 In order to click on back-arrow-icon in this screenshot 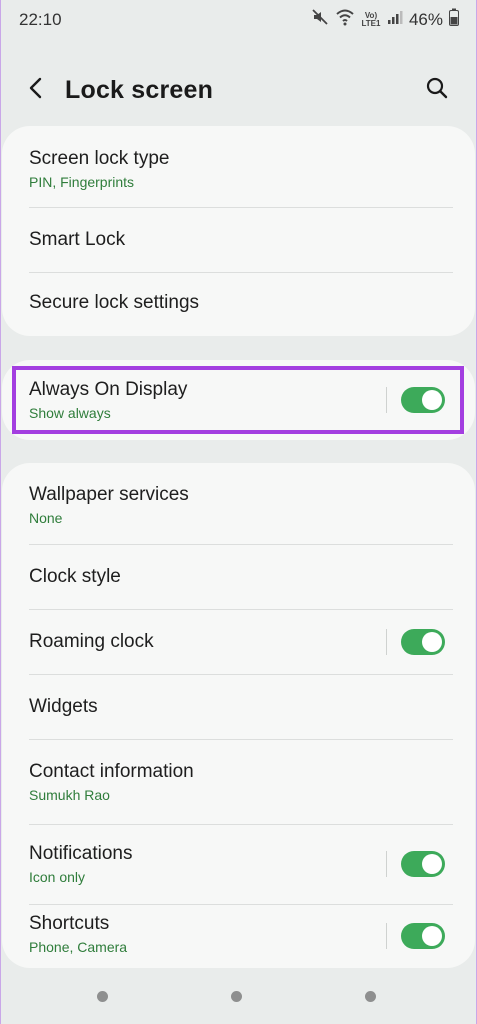, I will do `click(36, 90)`.